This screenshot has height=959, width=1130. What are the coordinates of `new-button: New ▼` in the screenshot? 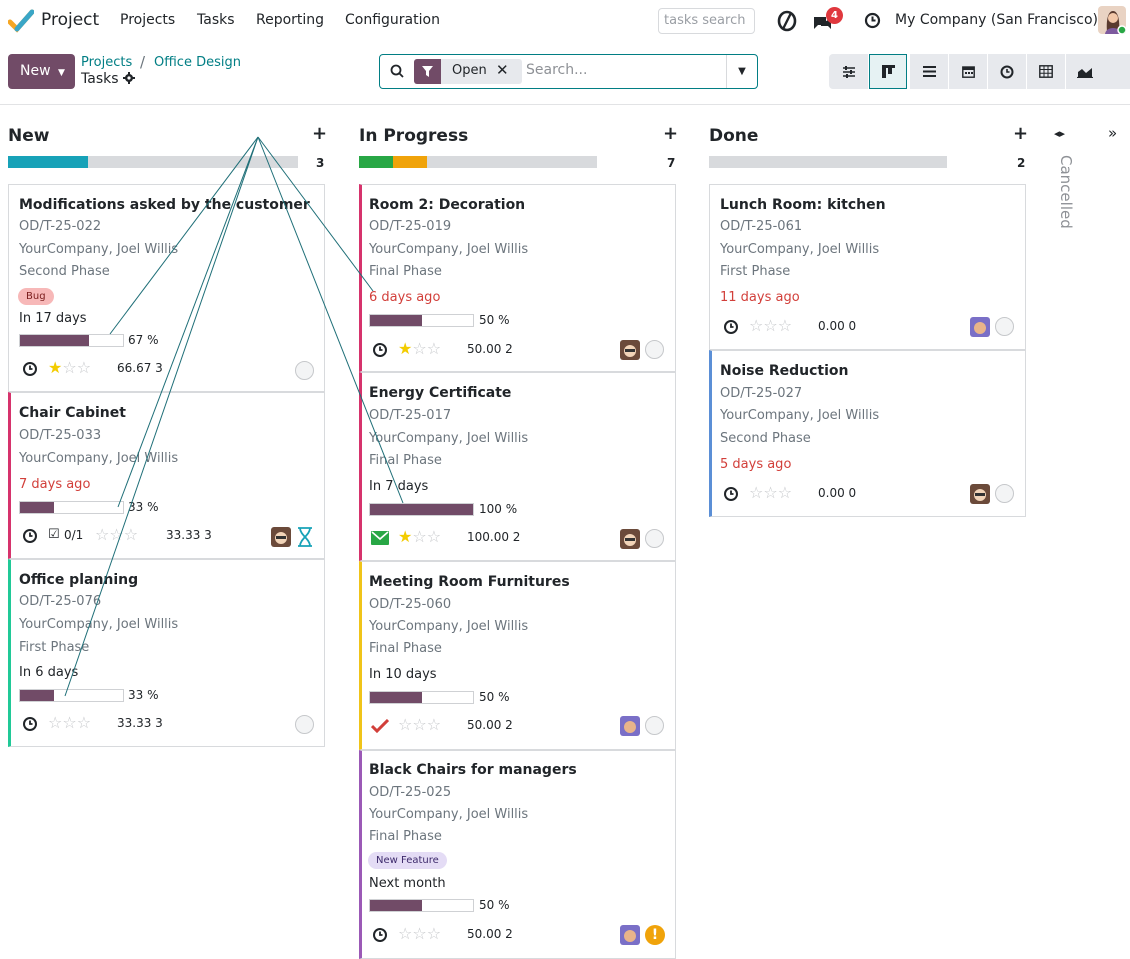 It's located at (41, 71).